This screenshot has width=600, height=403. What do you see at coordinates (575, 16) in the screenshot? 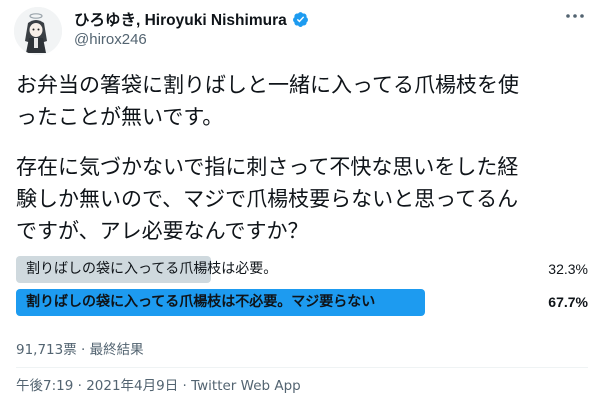
I see `more-options-icon` at bounding box center [575, 16].